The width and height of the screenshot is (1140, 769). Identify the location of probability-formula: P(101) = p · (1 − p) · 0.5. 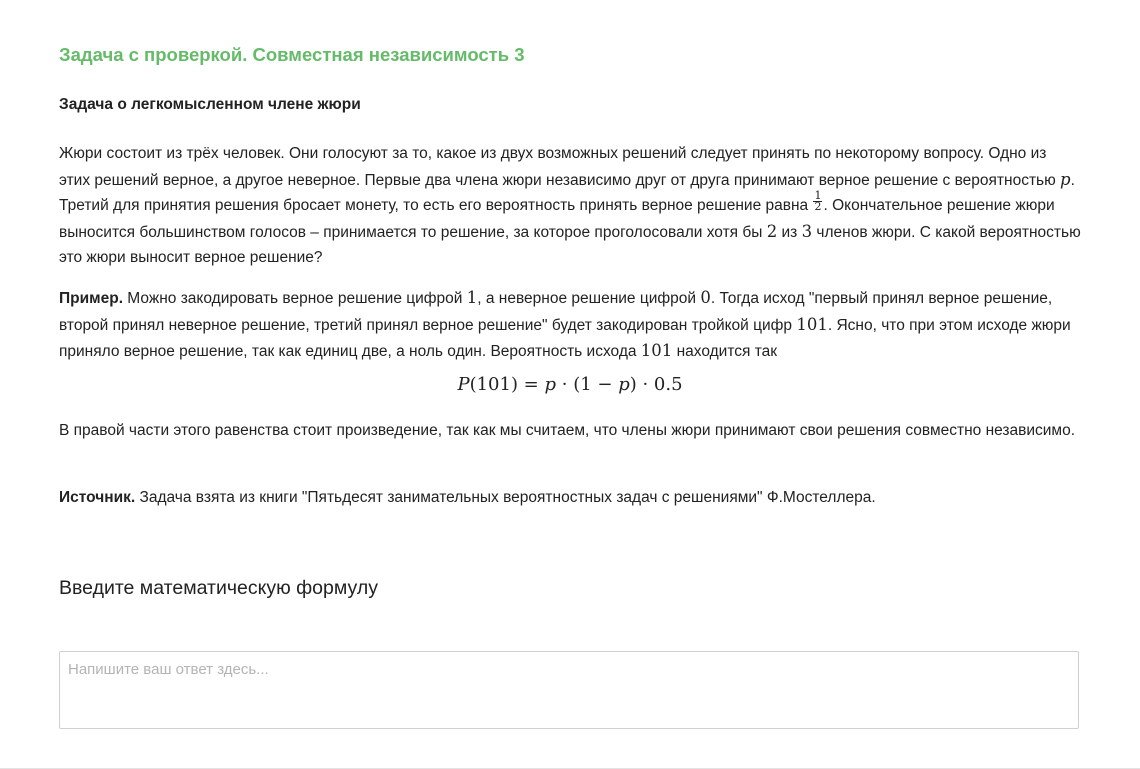
(570, 384).